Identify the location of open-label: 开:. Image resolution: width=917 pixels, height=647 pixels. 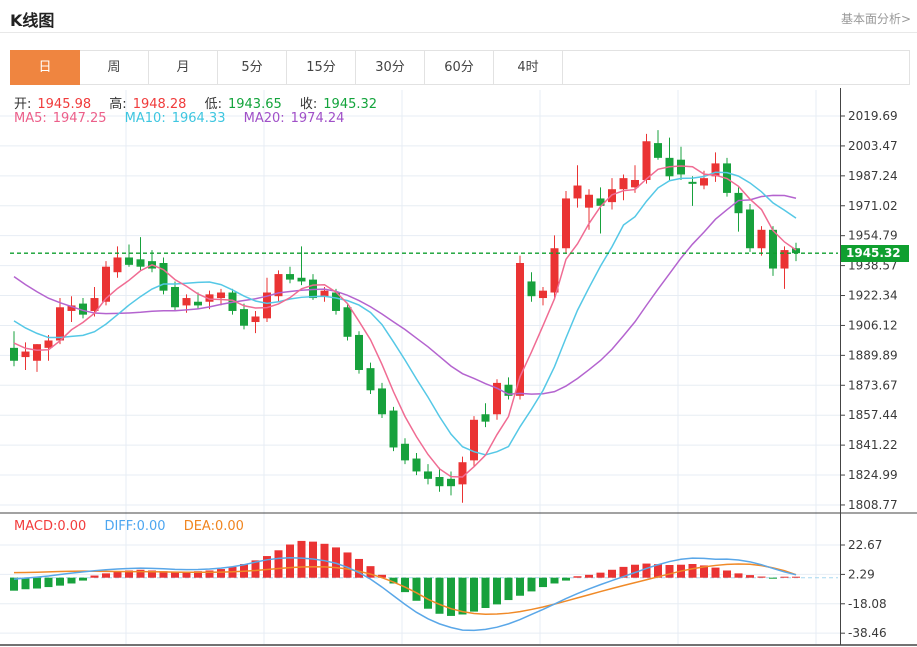
(23, 104).